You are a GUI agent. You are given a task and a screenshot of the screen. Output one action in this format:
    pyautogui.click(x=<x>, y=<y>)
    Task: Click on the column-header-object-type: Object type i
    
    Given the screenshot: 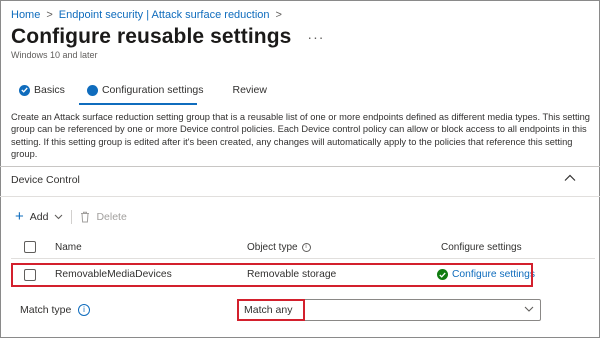 What is the action you would take?
    pyautogui.click(x=279, y=247)
    